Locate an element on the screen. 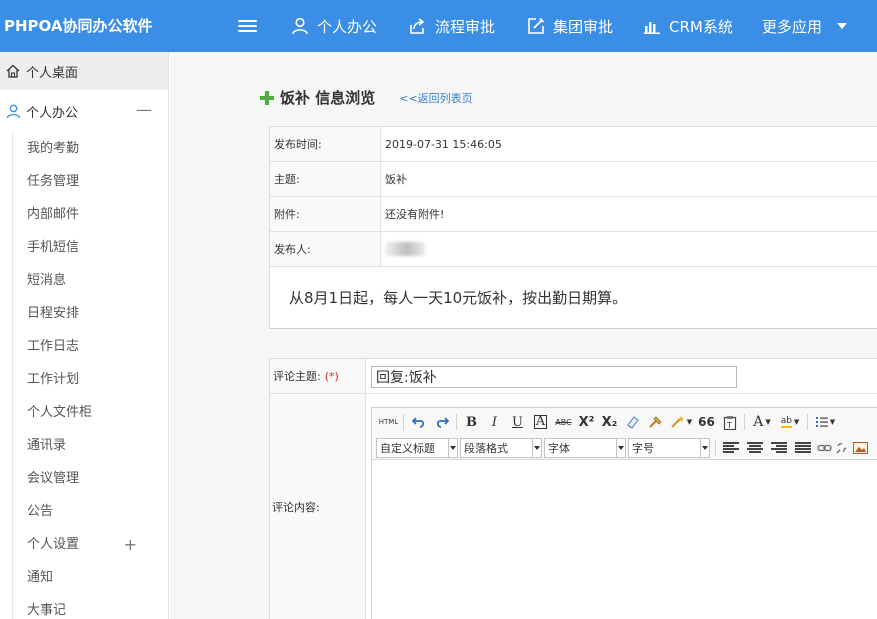  label-text: 评论主题: is located at coordinates (297, 376).